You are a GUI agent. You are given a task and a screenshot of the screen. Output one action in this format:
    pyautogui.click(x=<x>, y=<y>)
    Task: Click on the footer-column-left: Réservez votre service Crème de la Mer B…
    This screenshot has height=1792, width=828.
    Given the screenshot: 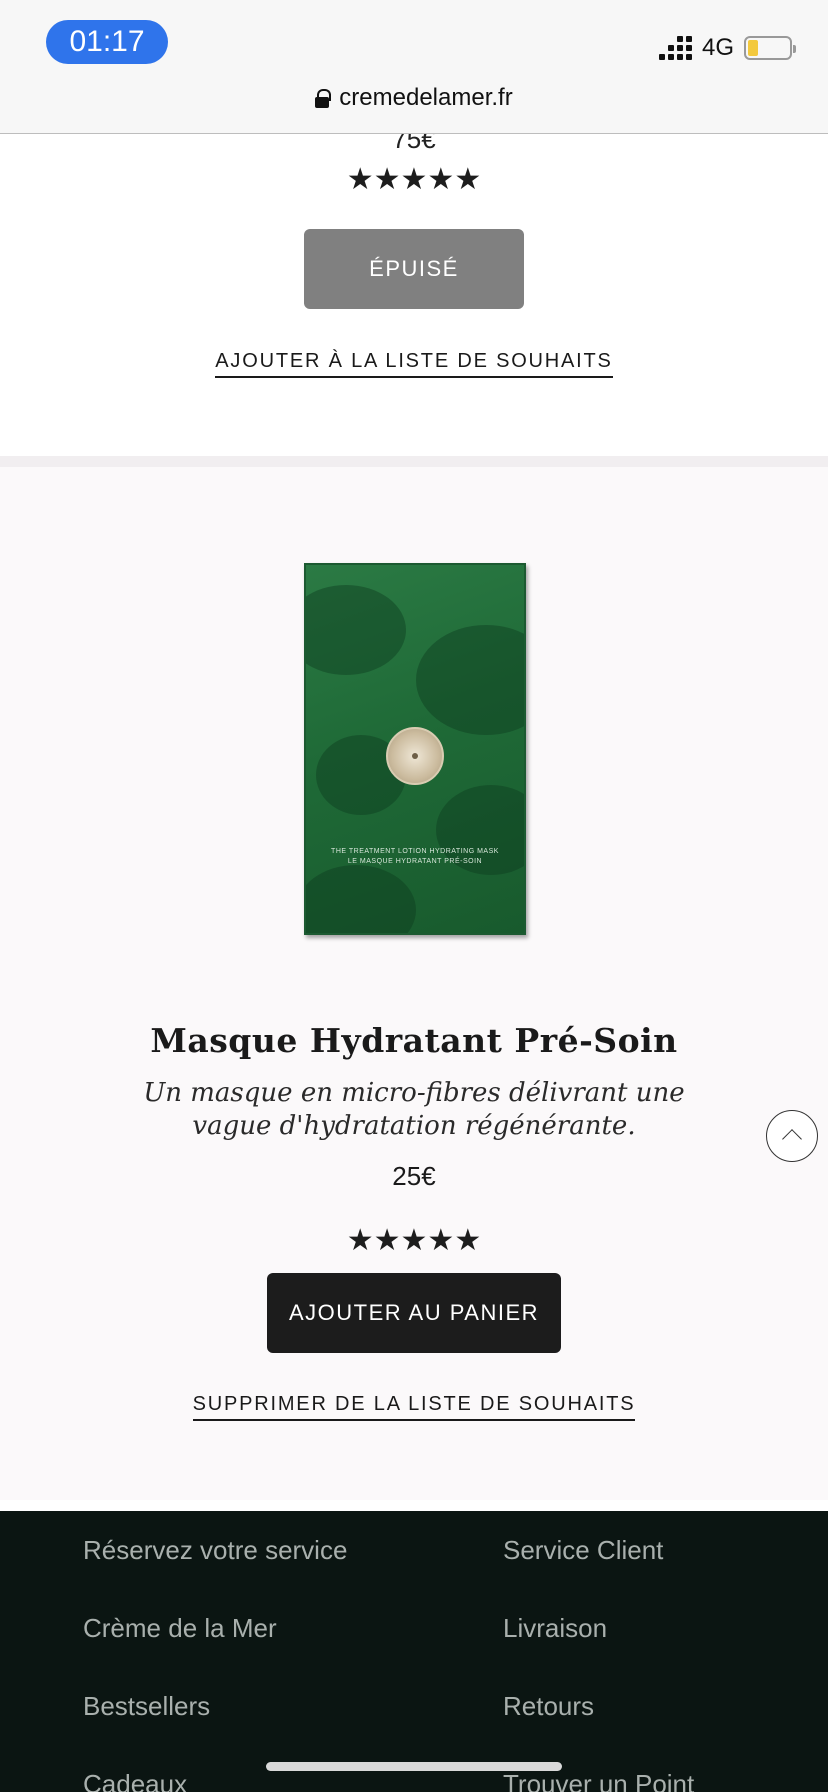 What is the action you would take?
    pyautogui.click(x=215, y=1664)
    